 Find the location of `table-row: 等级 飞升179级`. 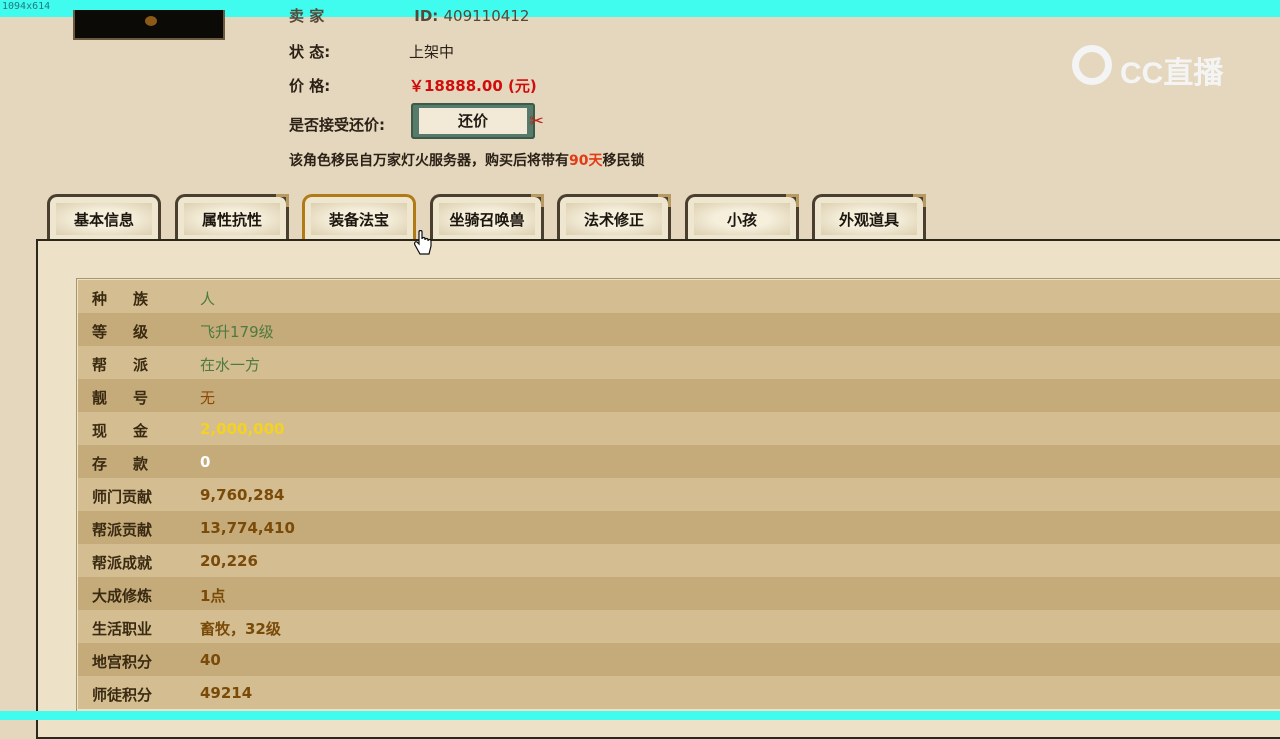

table-row: 等级 飞升179级 is located at coordinates (679, 329).